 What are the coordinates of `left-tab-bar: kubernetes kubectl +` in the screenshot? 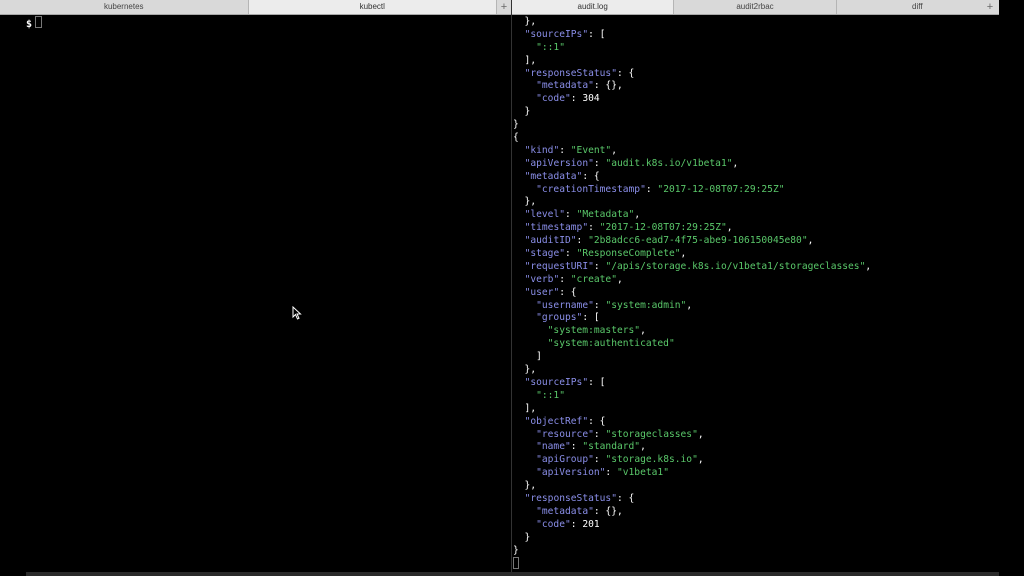 It's located at (255, 7).